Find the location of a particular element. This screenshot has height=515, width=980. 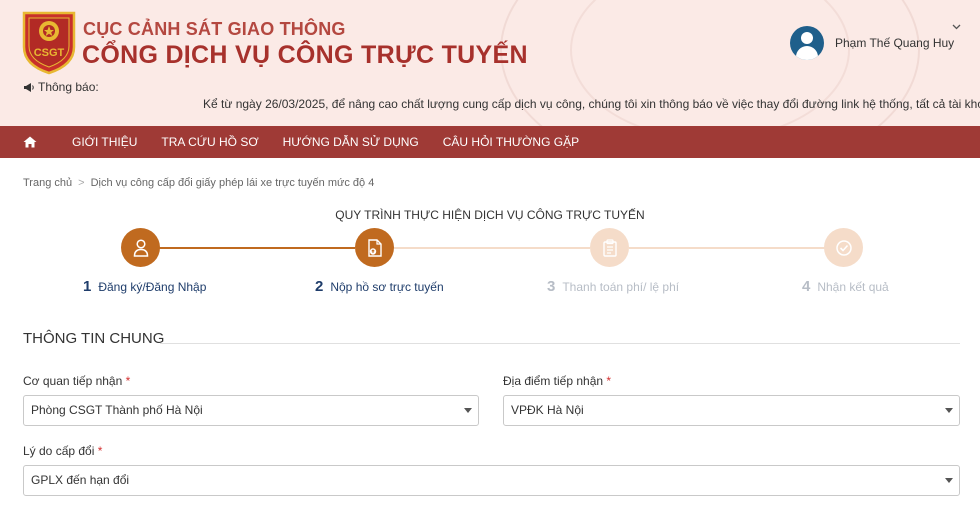

agency-field-label: Cơ quan tiếp nhận * is located at coordinates (76, 381).